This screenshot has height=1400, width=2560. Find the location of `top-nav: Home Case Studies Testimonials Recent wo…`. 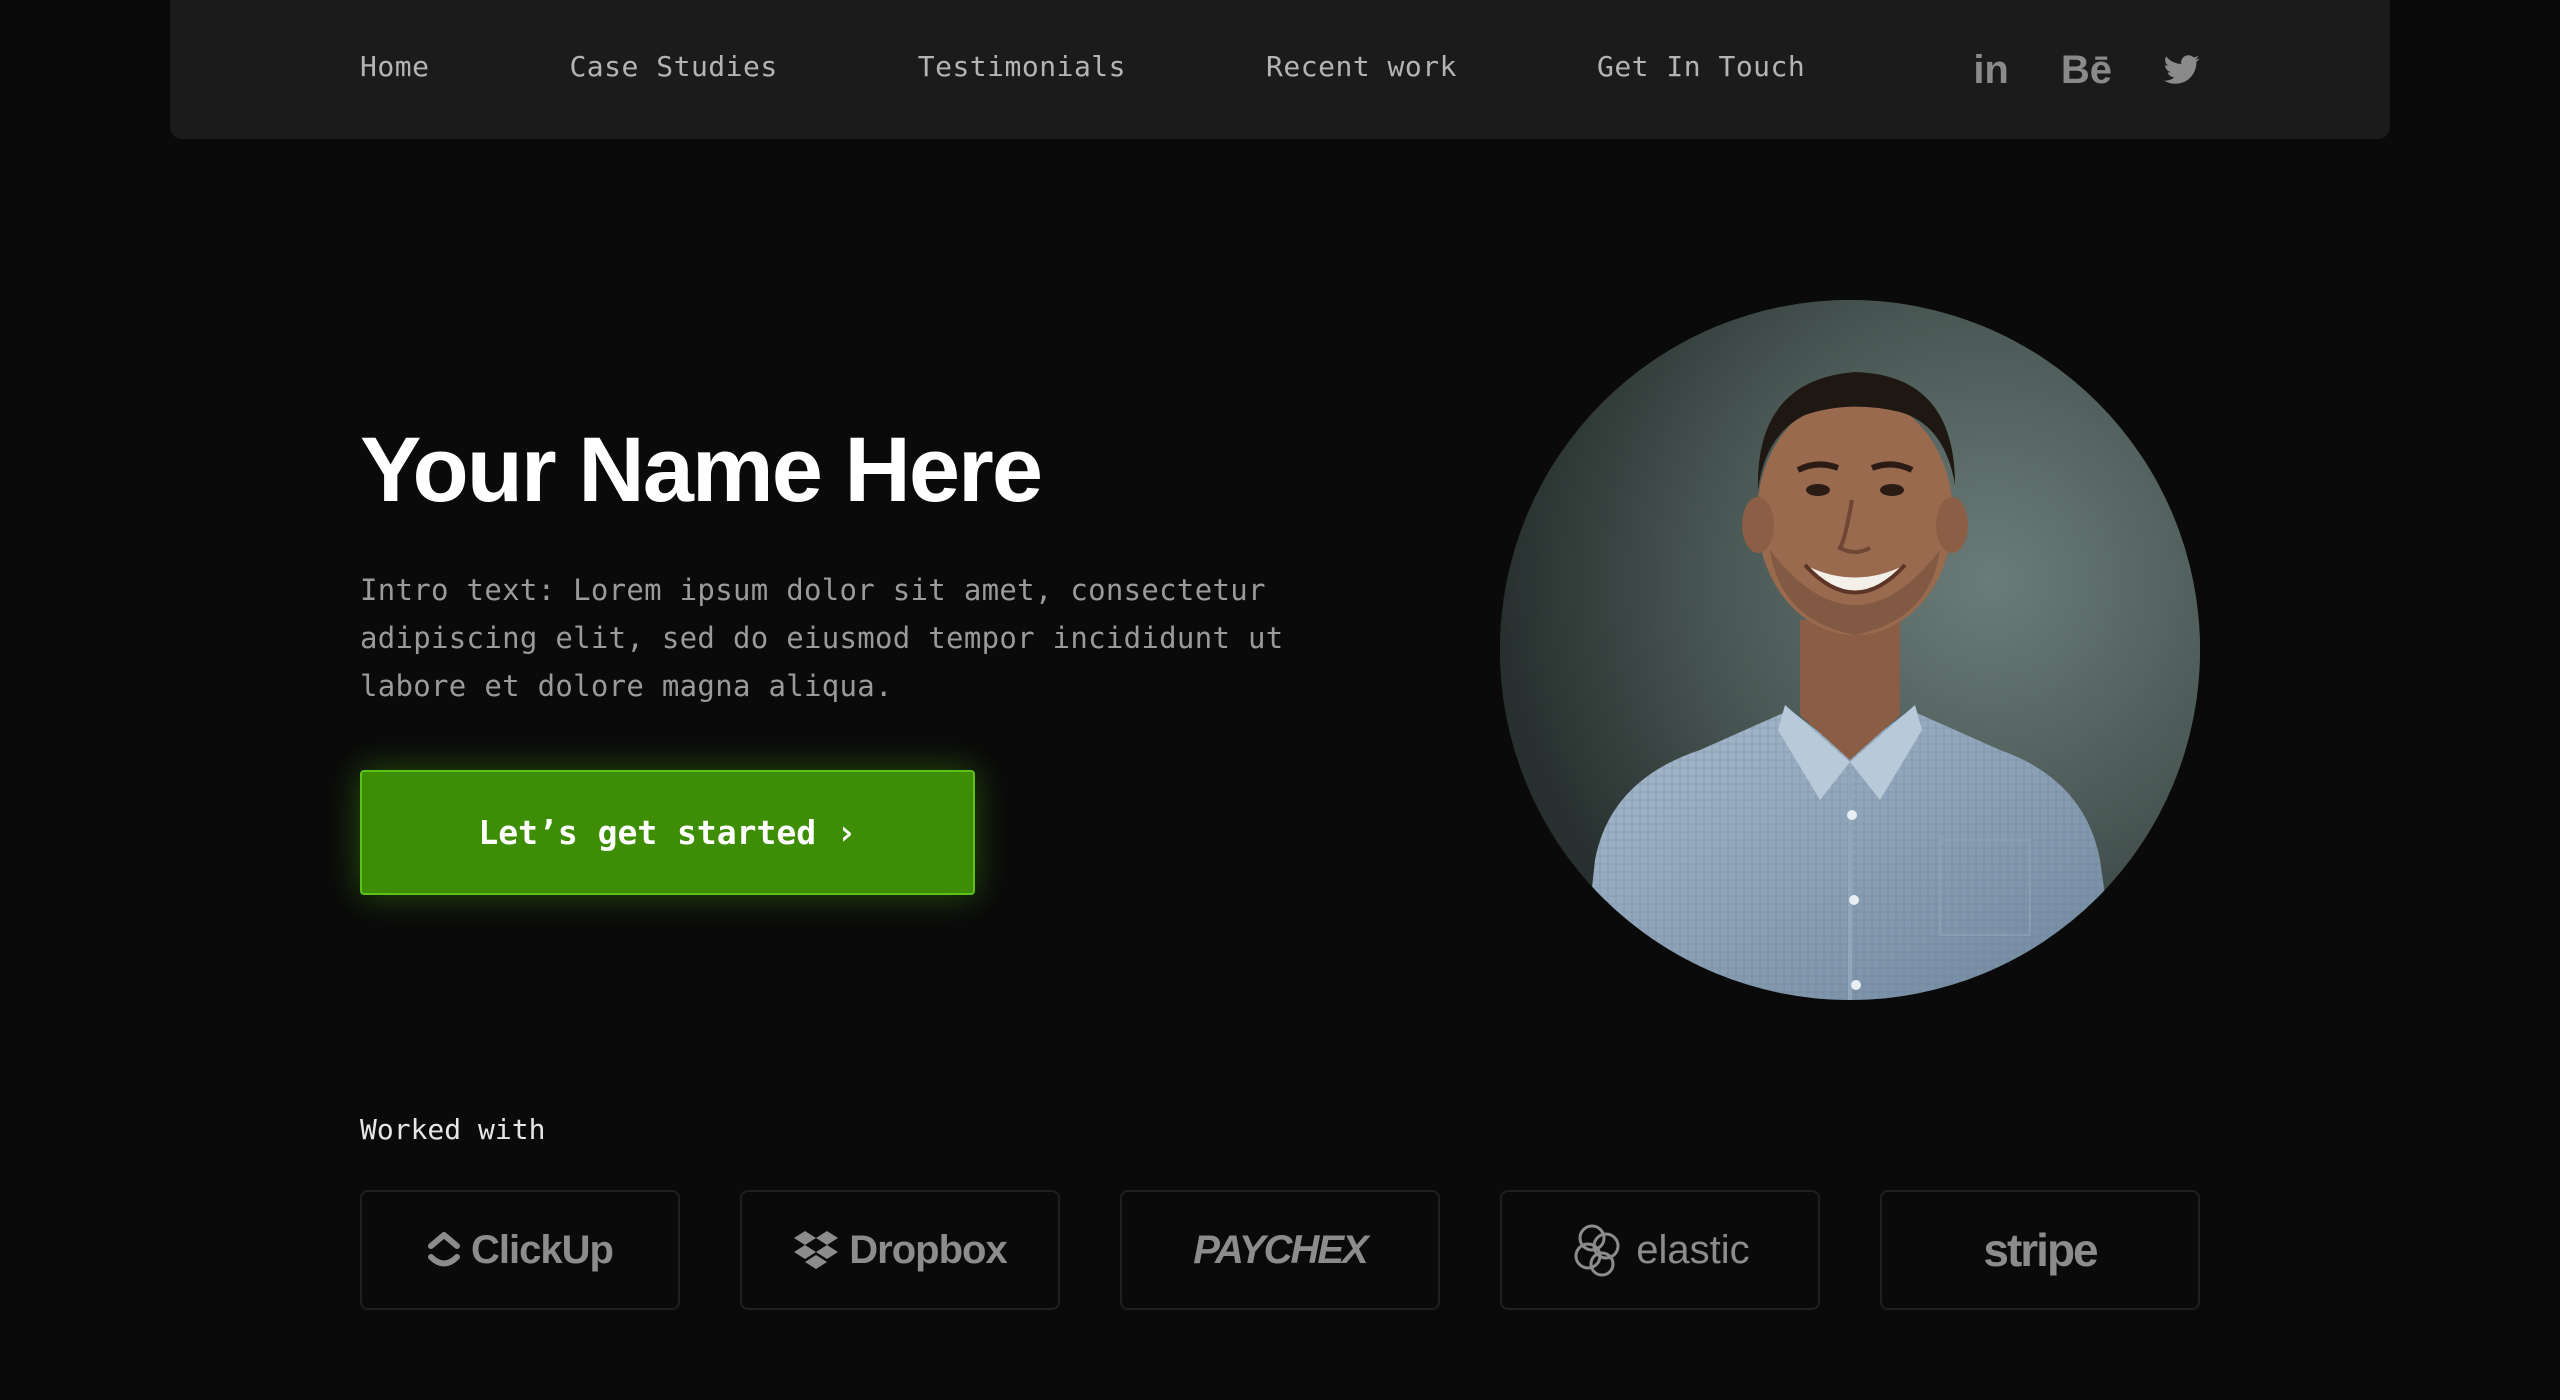

top-nav: Home Case Studies Testimonials Recent wo… is located at coordinates (1280, 69).